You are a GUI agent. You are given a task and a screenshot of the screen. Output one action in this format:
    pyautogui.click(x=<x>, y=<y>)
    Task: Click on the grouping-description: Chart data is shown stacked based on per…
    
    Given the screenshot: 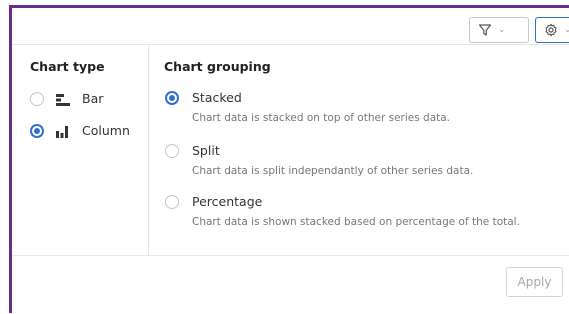 What is the action you would take?
    pyautogui.click(x=356, y=222)
    